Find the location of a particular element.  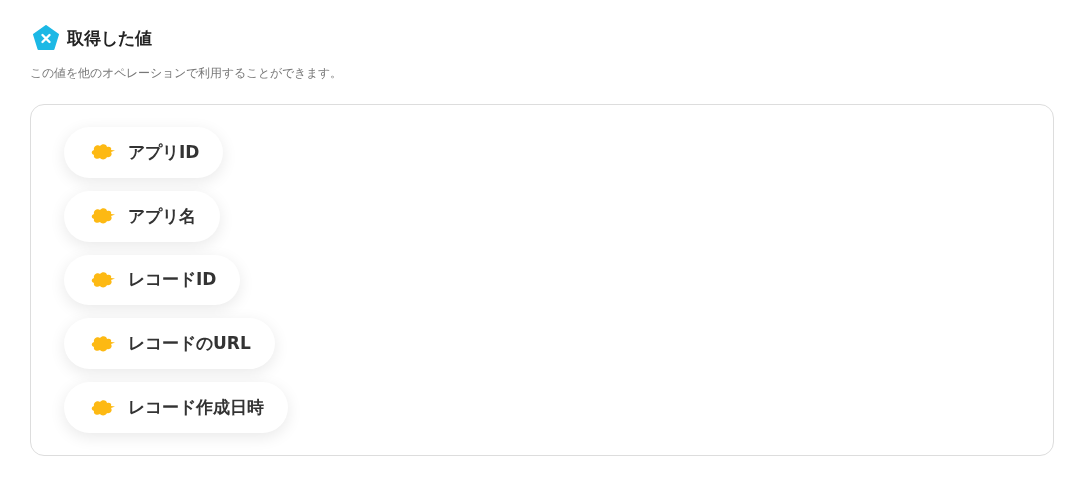

value-chip: レコード作成日時 is located at coordinates (176, 407).